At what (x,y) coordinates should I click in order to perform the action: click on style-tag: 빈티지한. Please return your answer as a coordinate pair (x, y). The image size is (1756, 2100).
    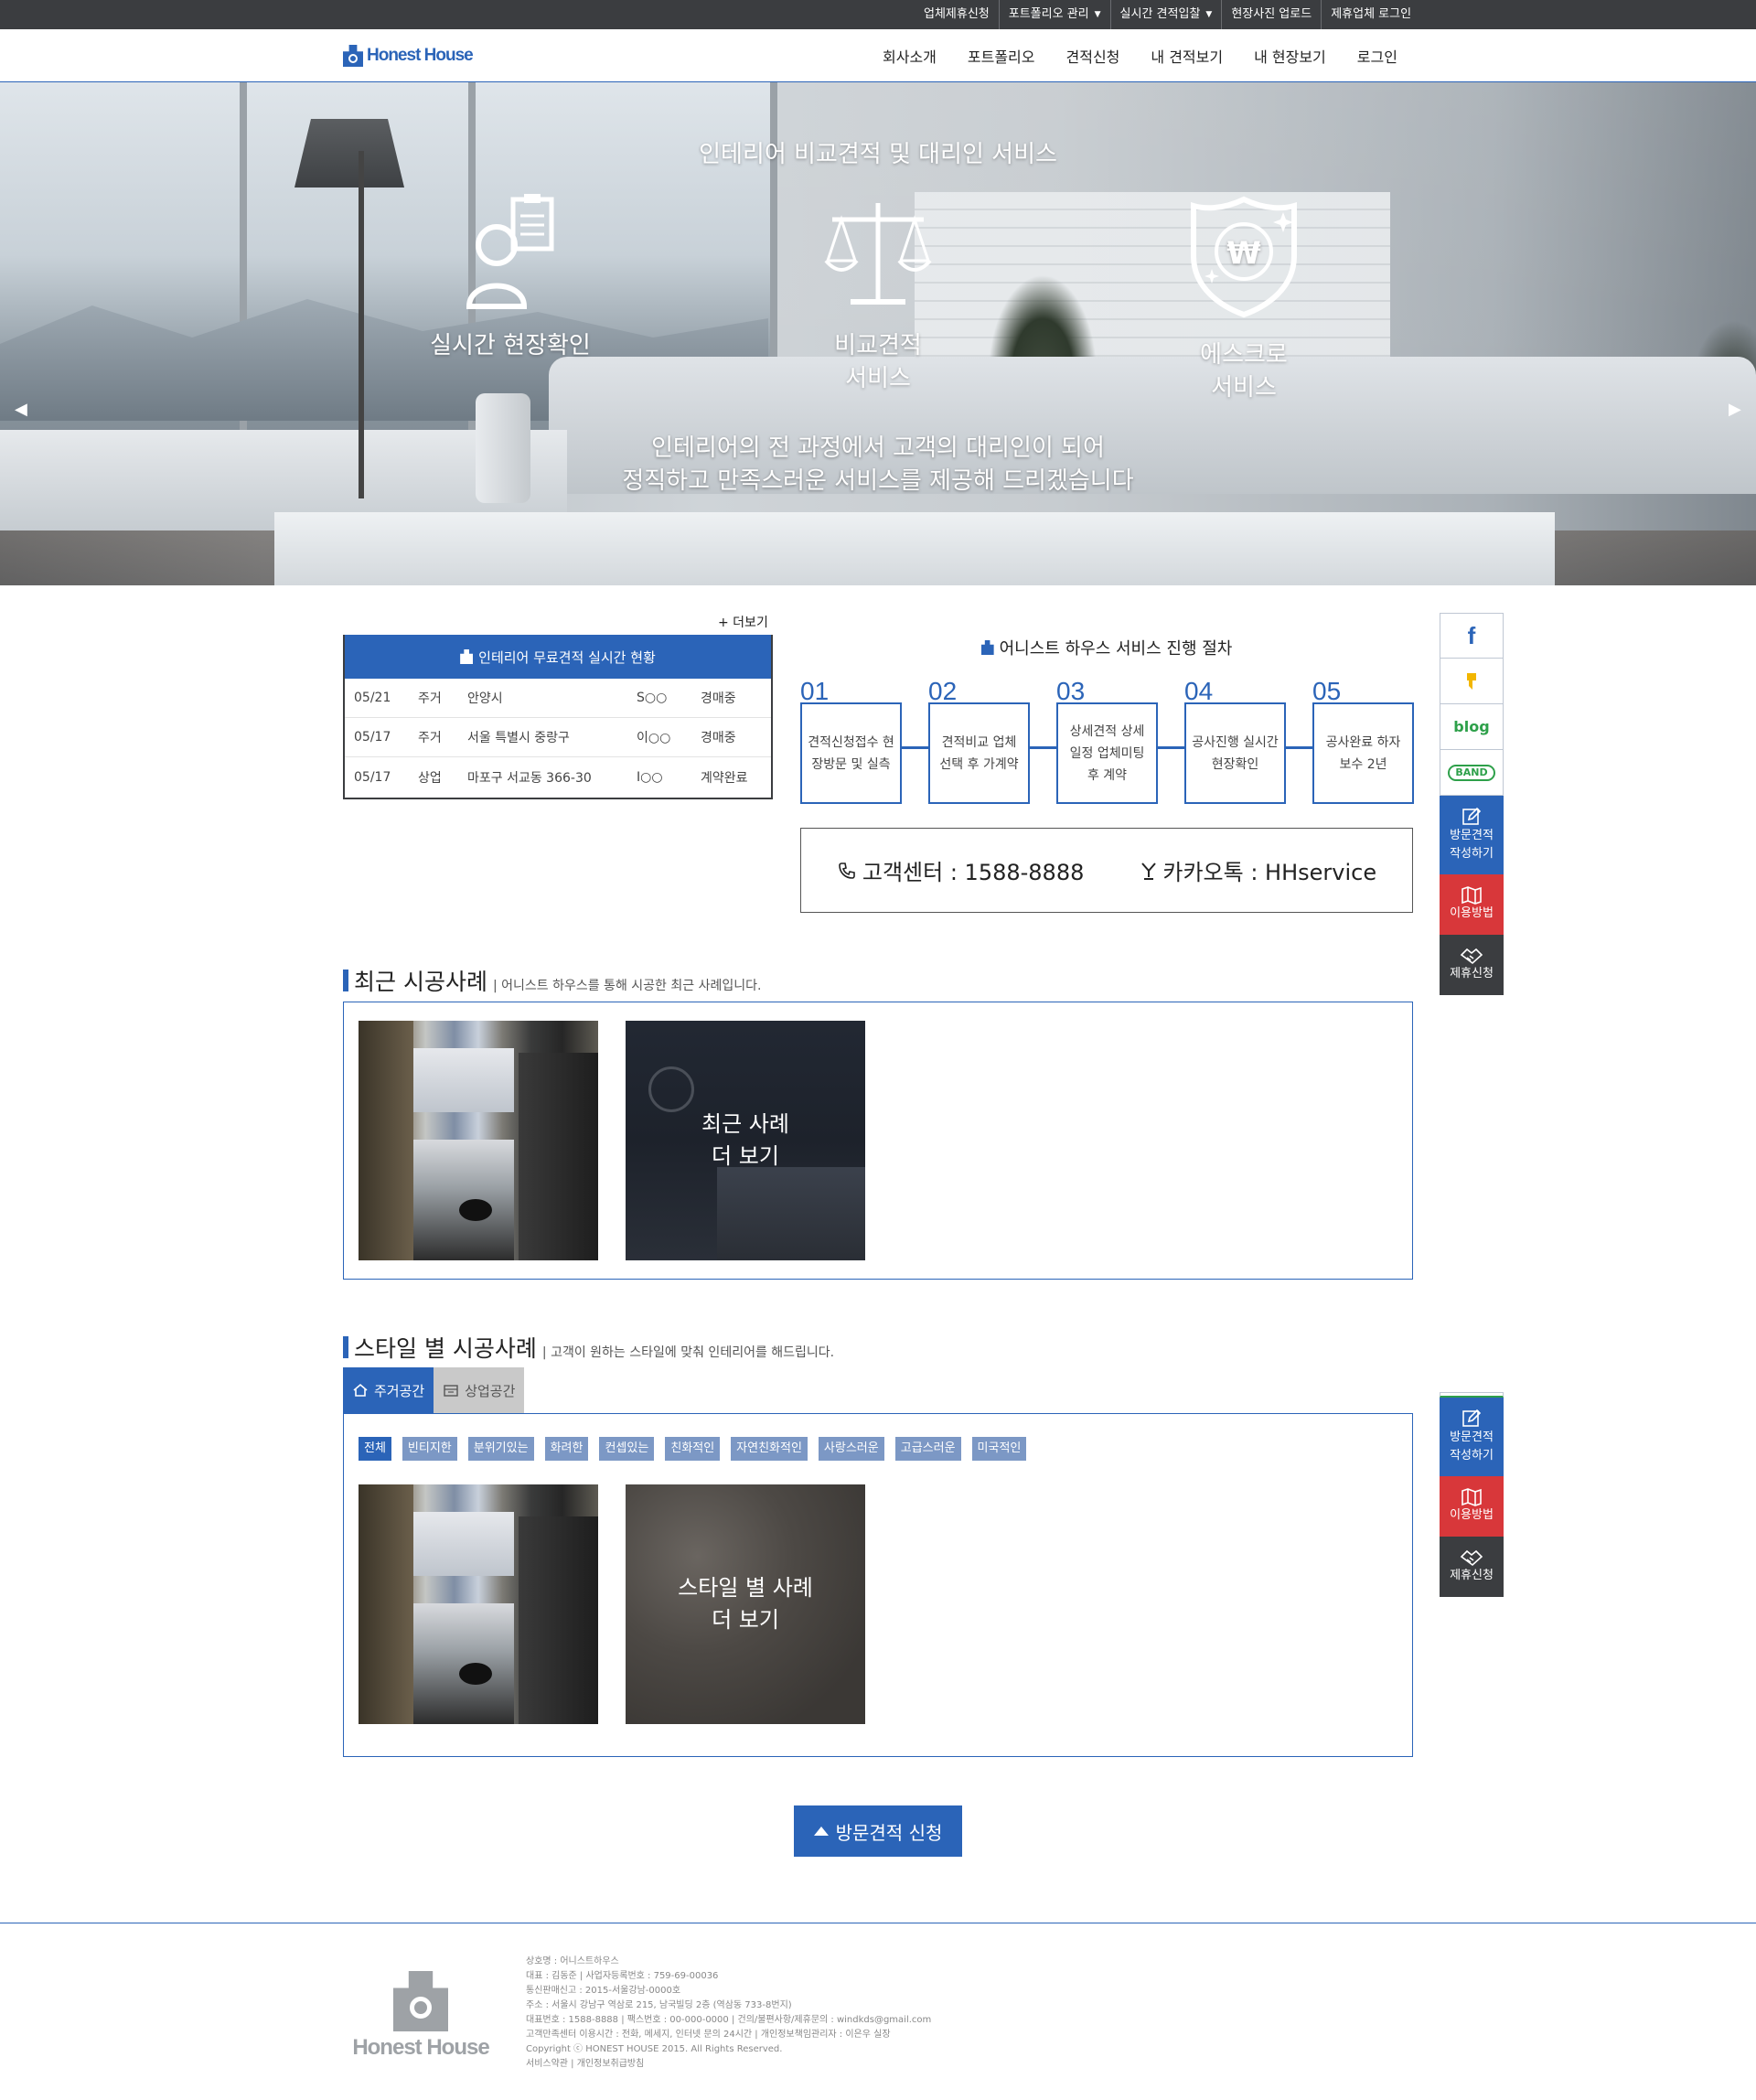
    Looking at the image, I should click on (429, 1449).